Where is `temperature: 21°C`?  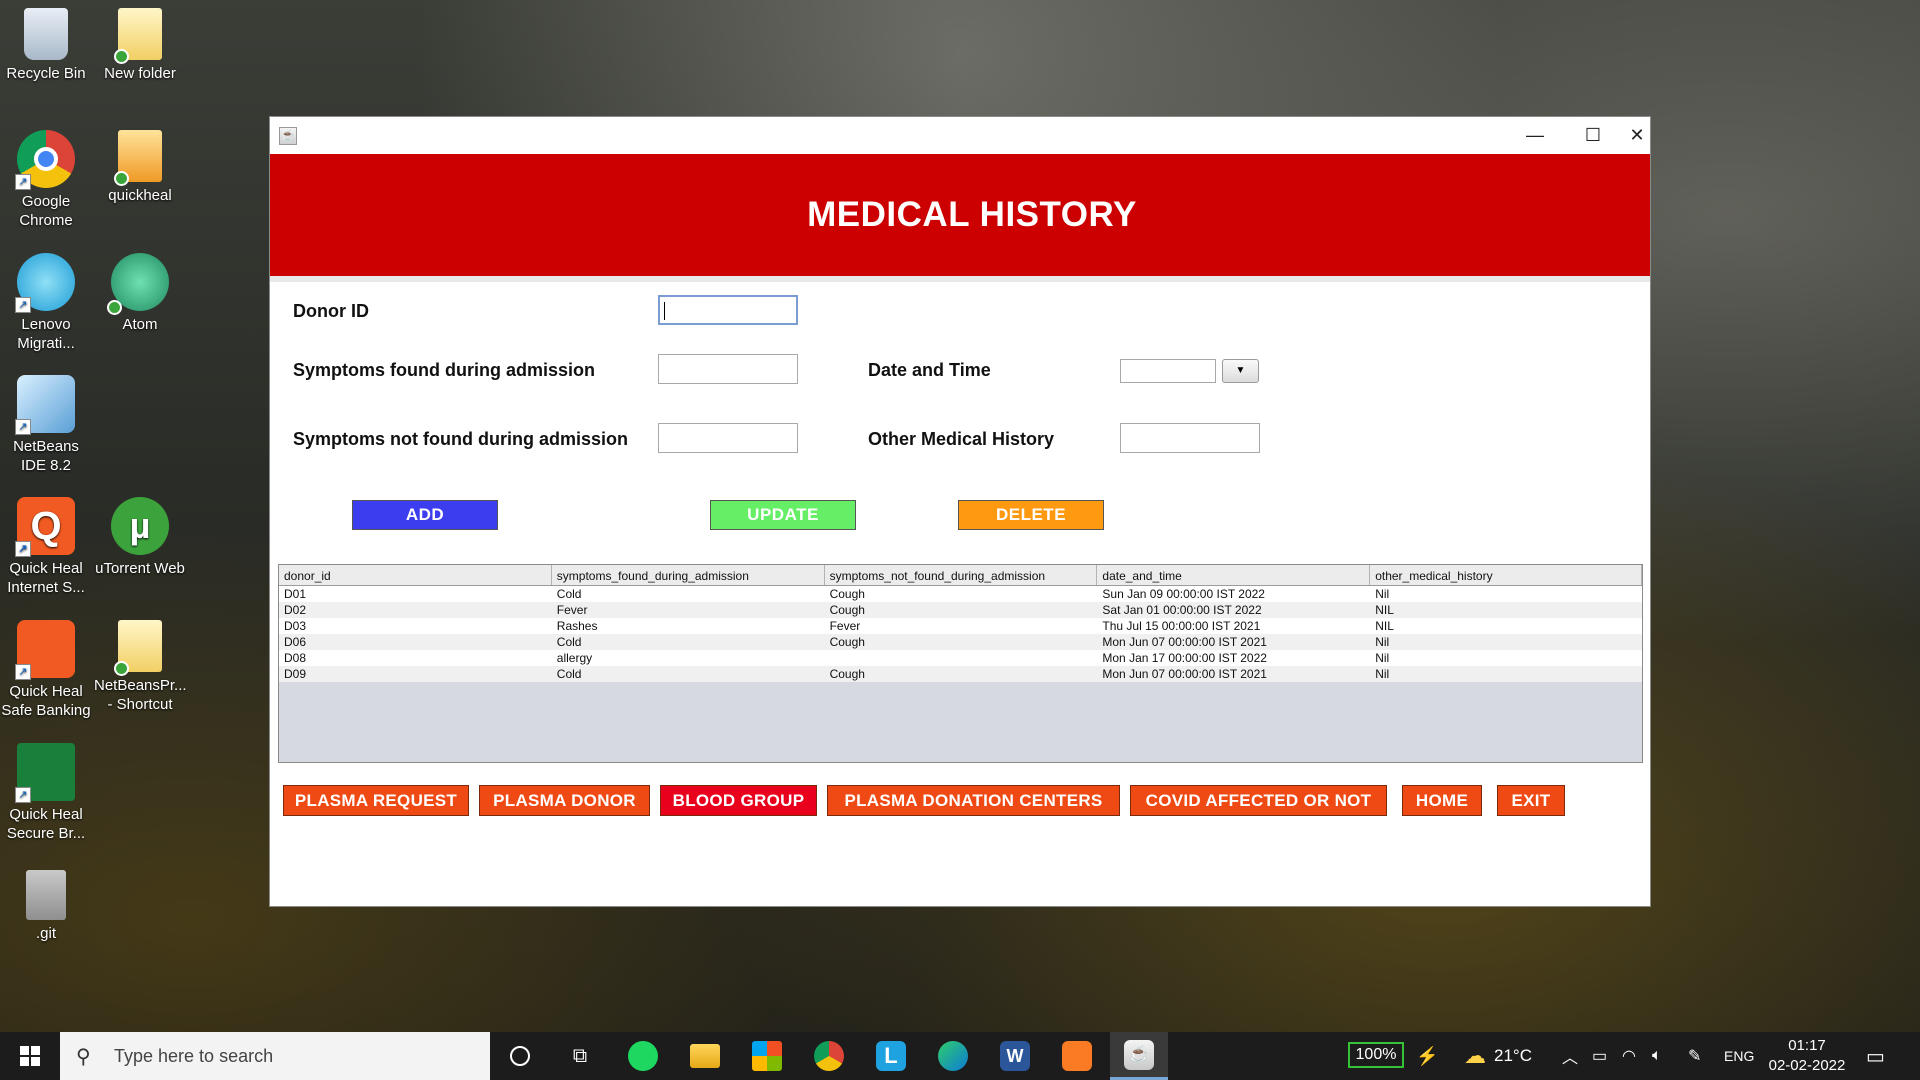 temperature: 21°C is located at coordinates (1513, 1055).